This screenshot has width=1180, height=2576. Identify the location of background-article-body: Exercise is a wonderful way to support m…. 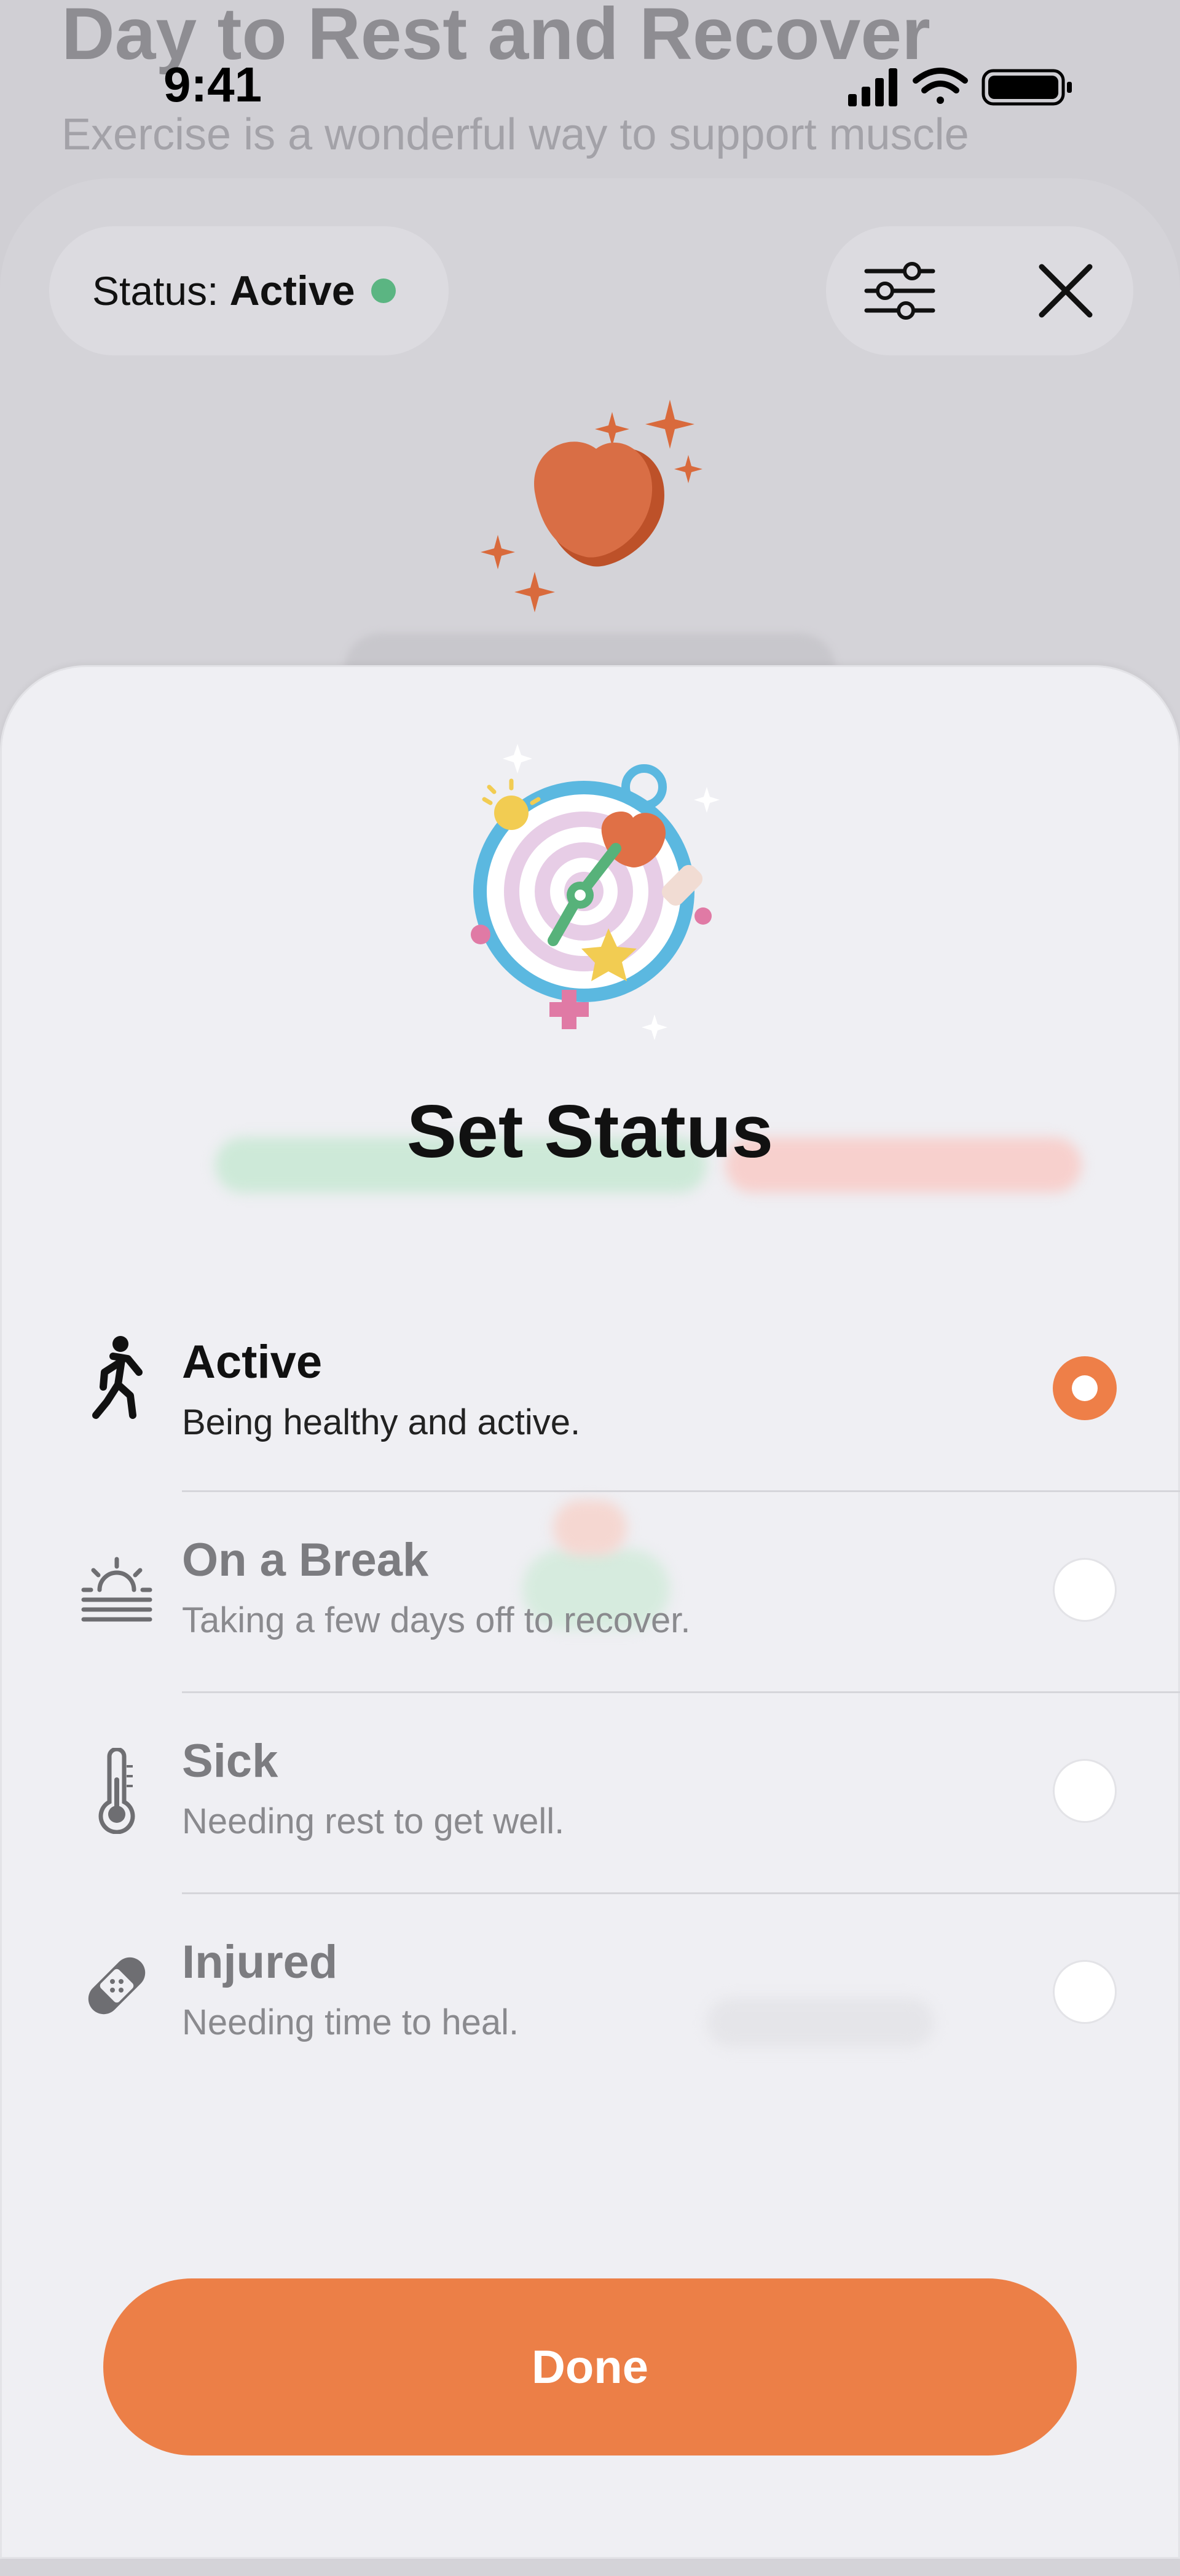
(515, 134).